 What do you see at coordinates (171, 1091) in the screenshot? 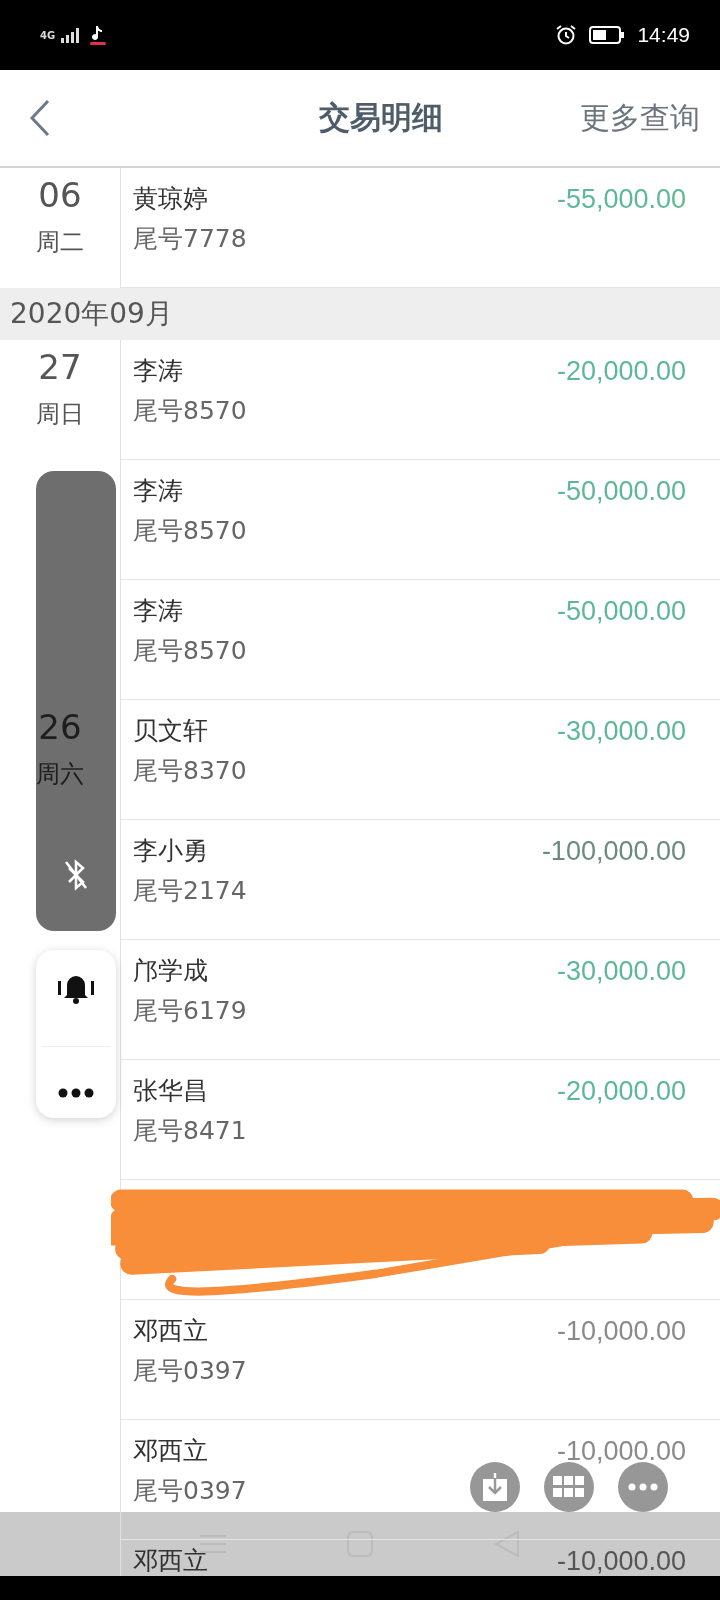
I see `payee-name: 张华昌` at bounding box center [171, 1091].